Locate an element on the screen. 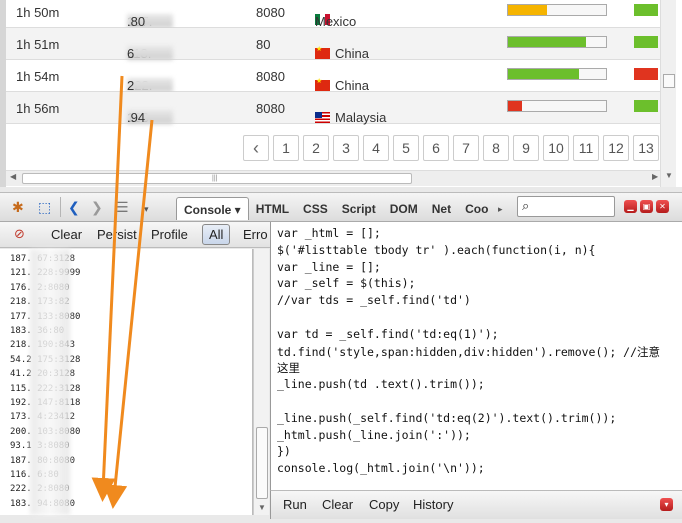 This screenshot has width=682, height=523. menu-list-icon: ☰ is located at coordinates (122, 207).